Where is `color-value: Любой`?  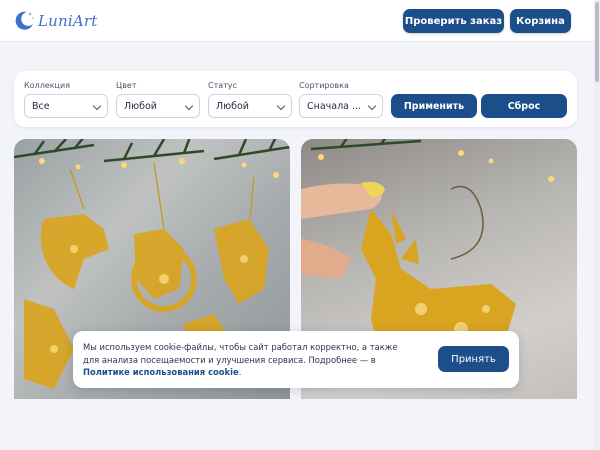
color-value: Любой is located at coordinates (140, 106).